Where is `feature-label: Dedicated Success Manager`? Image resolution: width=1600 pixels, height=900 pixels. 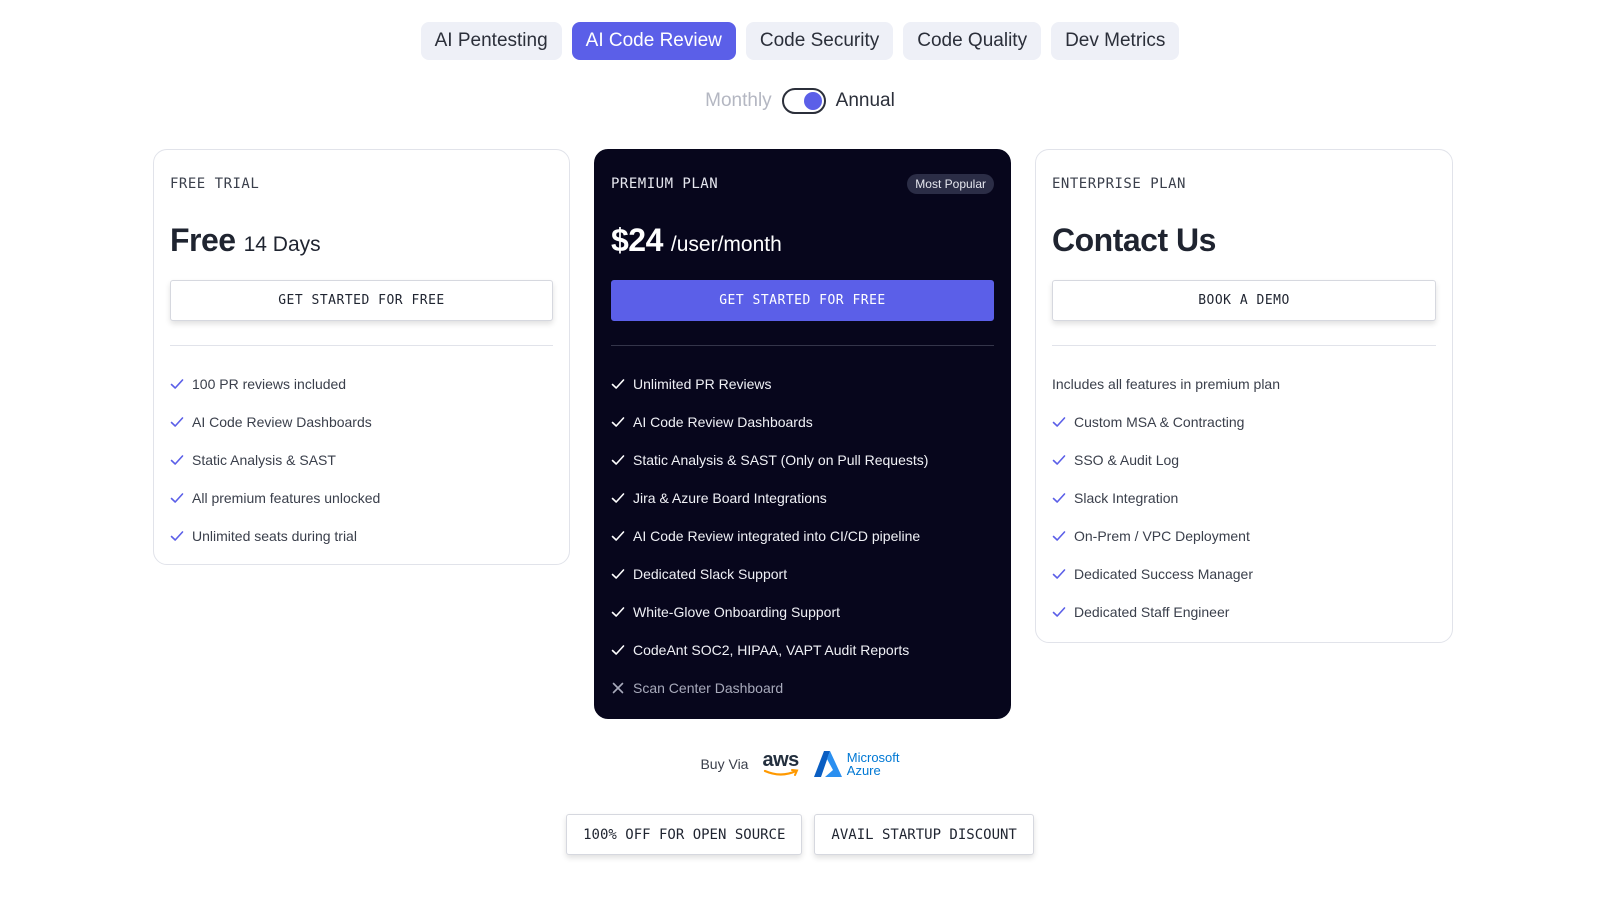
feature-label: Dedicated Success Manager is located at coordinates (1163, 574).